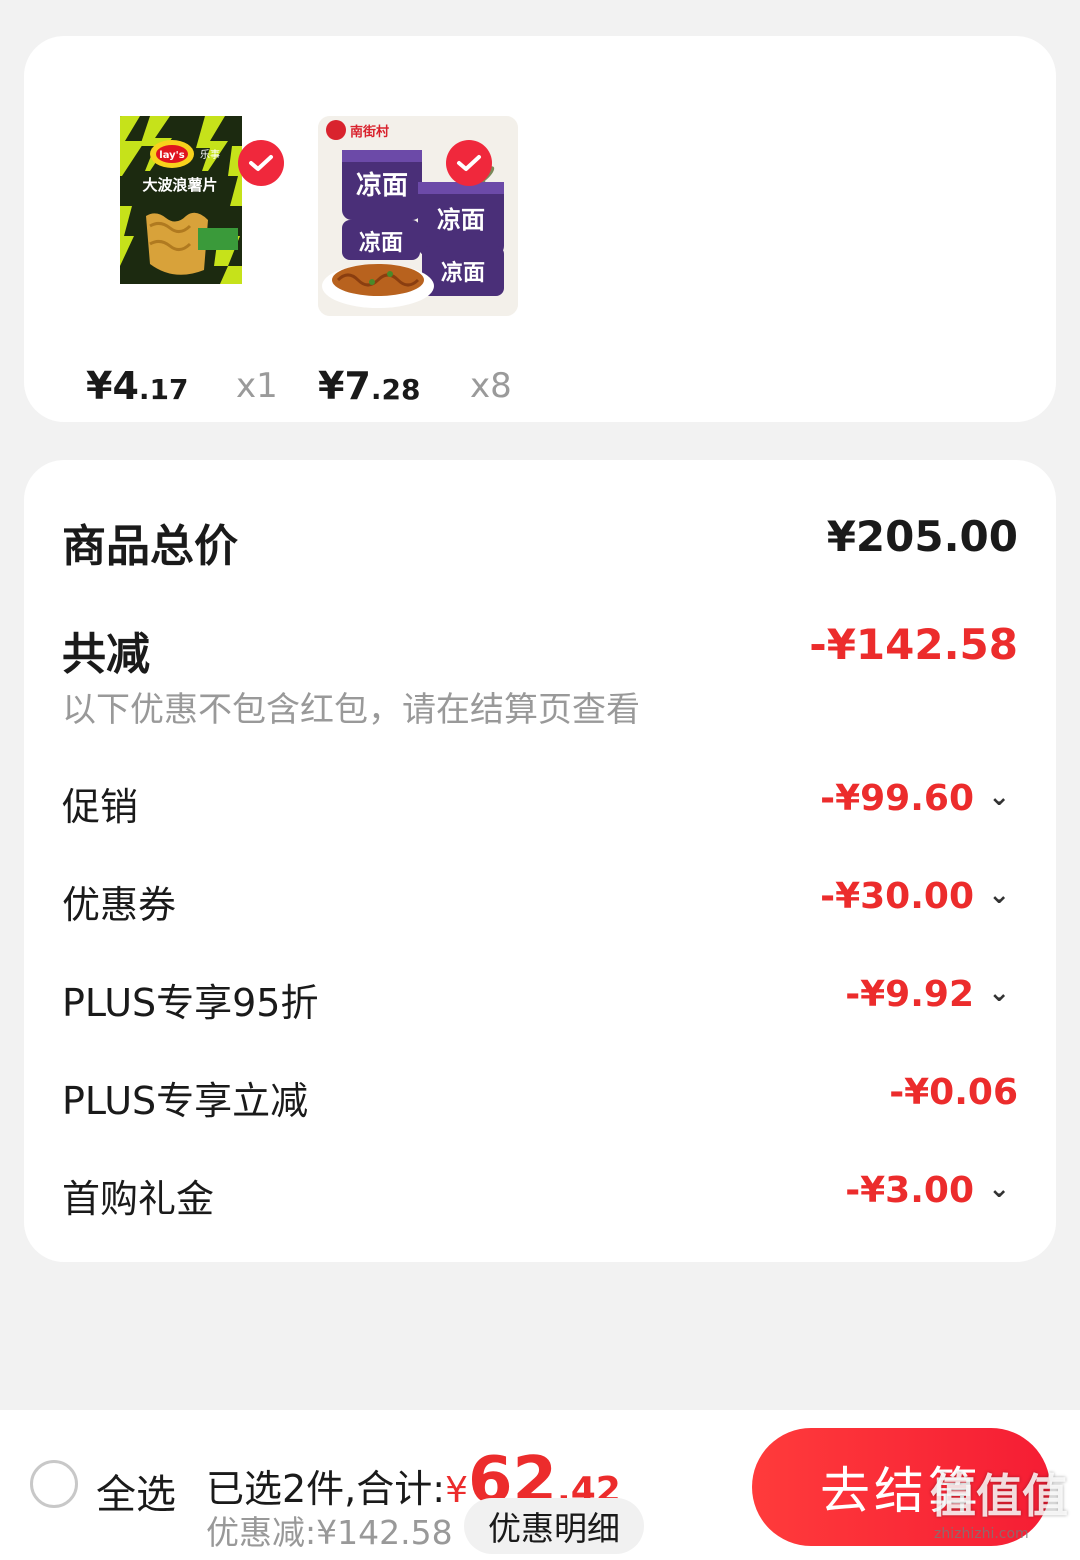 This screenshot has height=1560, width=1080. What do you see at coordinates (351, 710) in the screenshot?
I see `discount-note: 以下优惠不包含红包，请在结算页查看` at bounding box center [351, 710].